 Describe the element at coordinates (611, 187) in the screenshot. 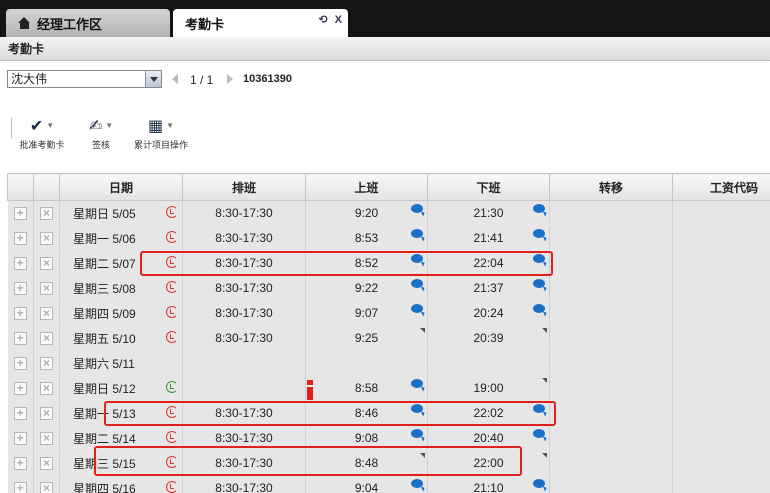

I see `header-transfer: 转移` at that location.